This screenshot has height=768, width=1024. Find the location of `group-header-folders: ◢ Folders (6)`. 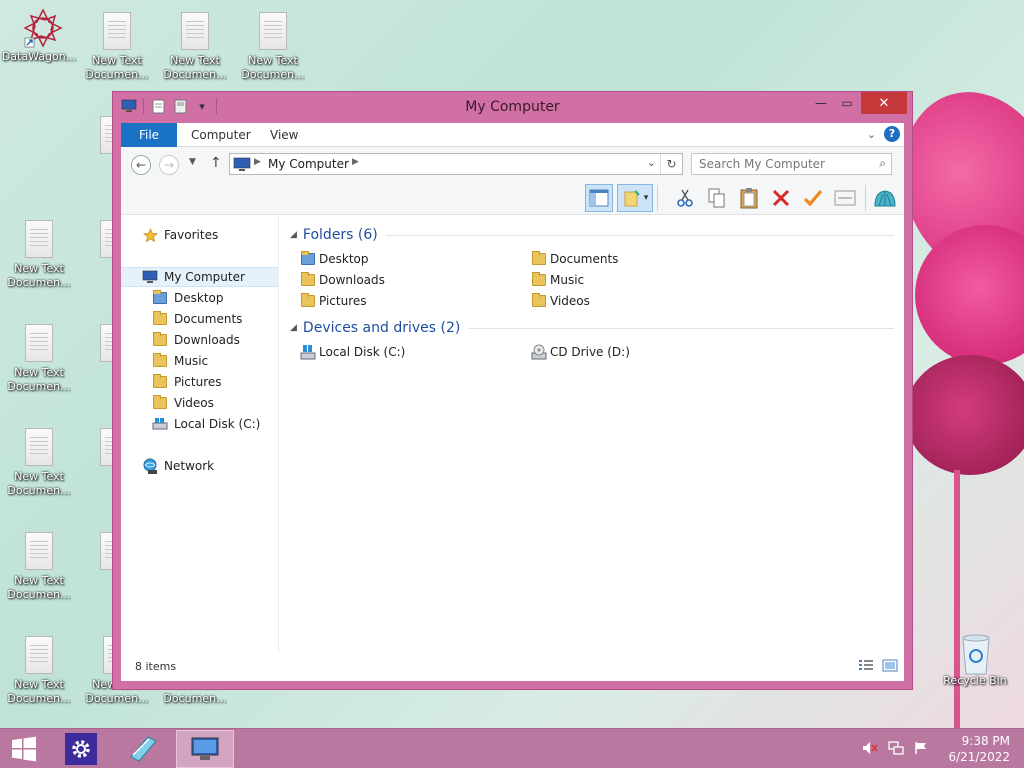

group-header-folders: ◢ Folders (6) is located at coordinates (592, 235).